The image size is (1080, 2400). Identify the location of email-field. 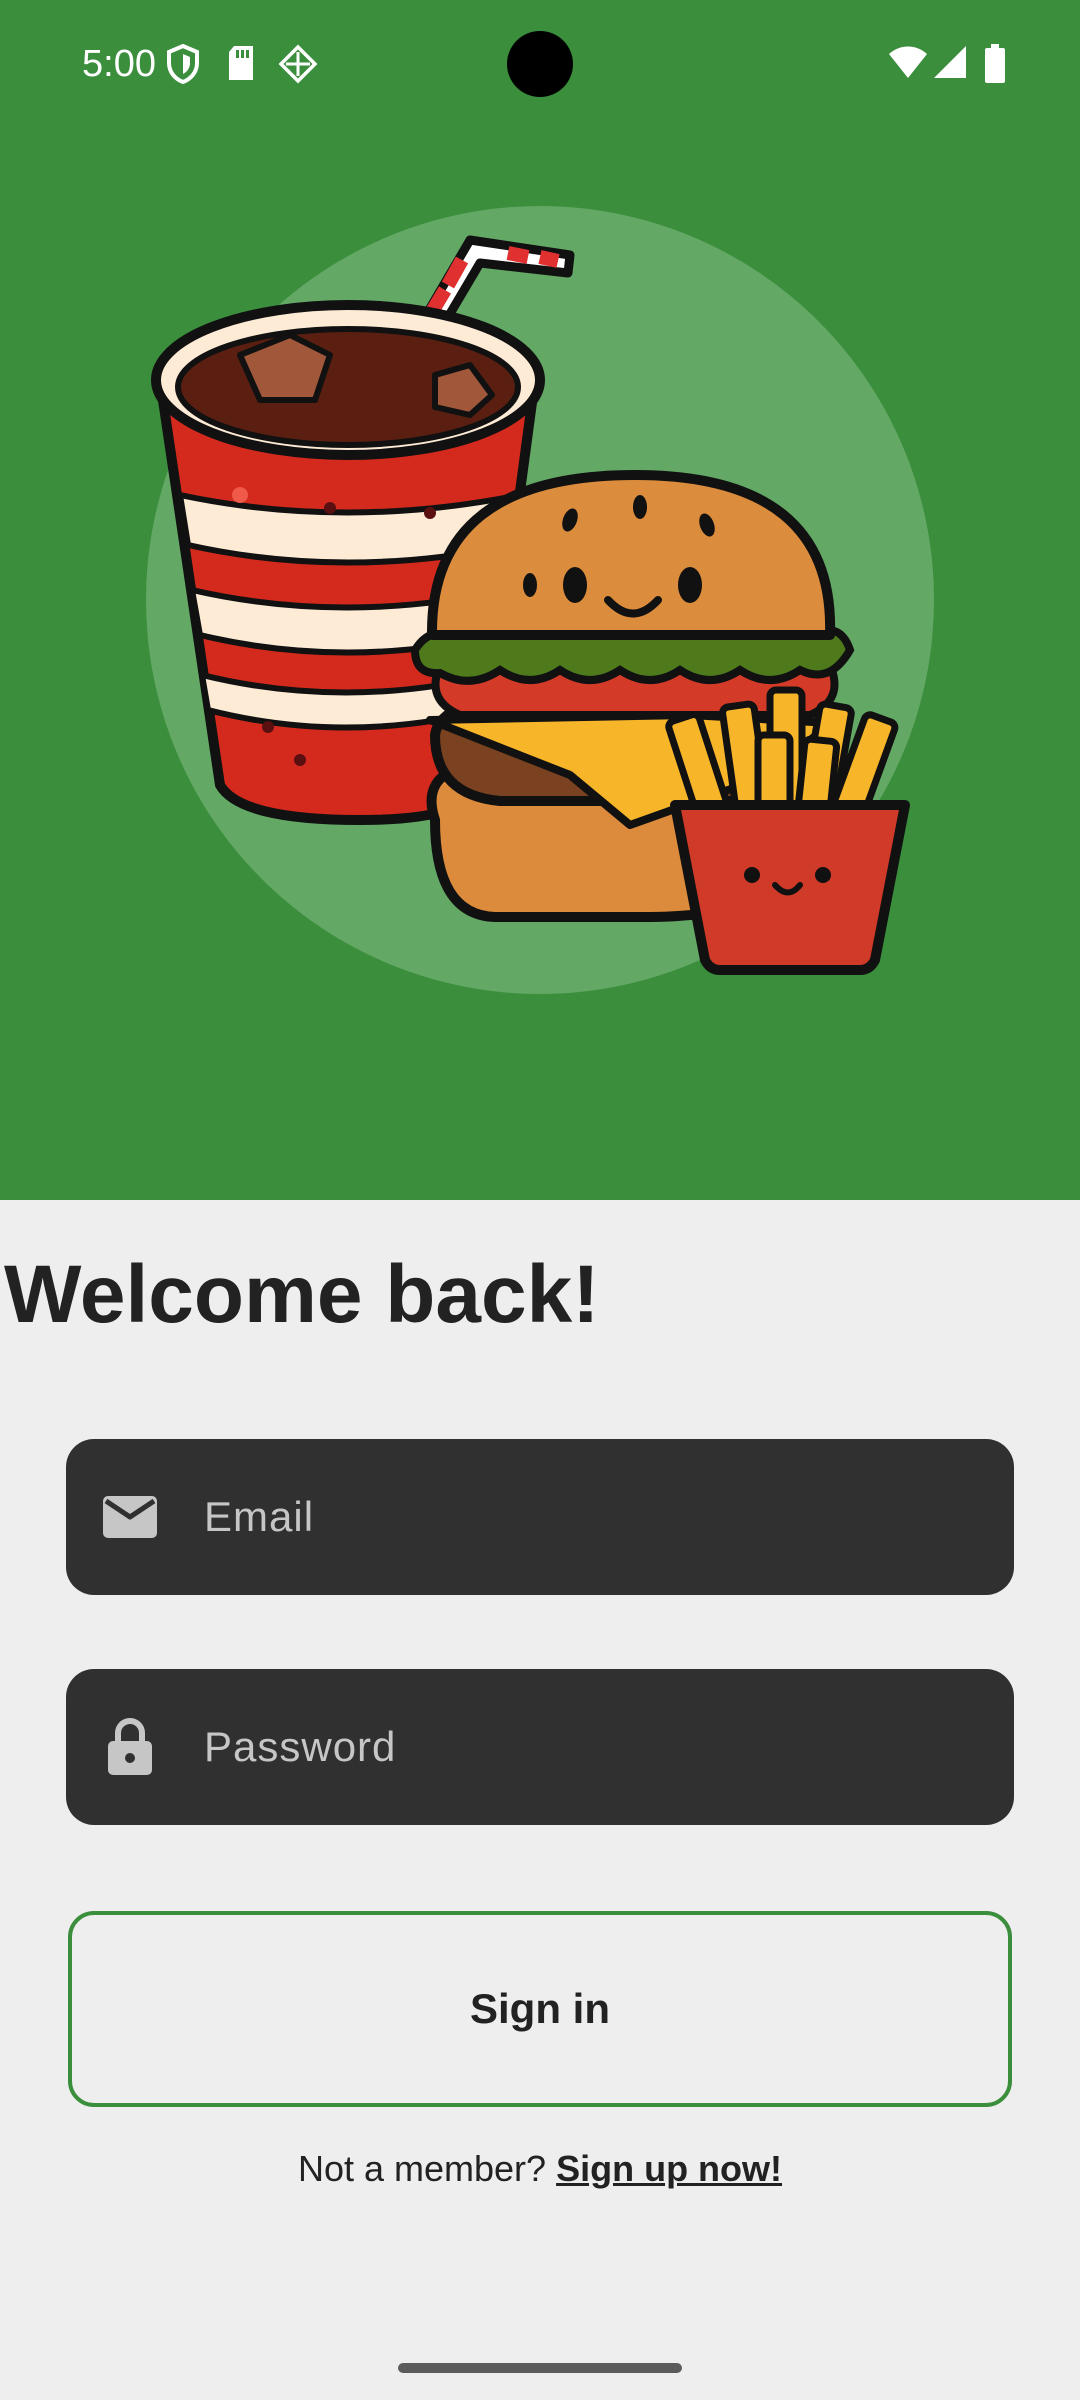
(540, 1517).